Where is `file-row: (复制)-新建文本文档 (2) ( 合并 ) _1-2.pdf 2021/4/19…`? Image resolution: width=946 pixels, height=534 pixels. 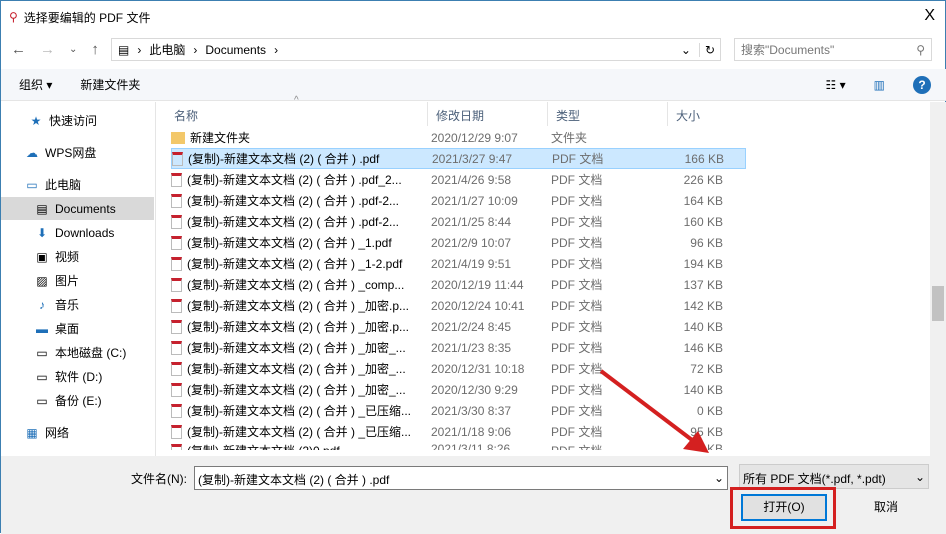
file-row: (复制)-新建文本文档 (2) ( 合并 ) _1-2.pdf 2021/4/19… is located at coordinates (458, 263).